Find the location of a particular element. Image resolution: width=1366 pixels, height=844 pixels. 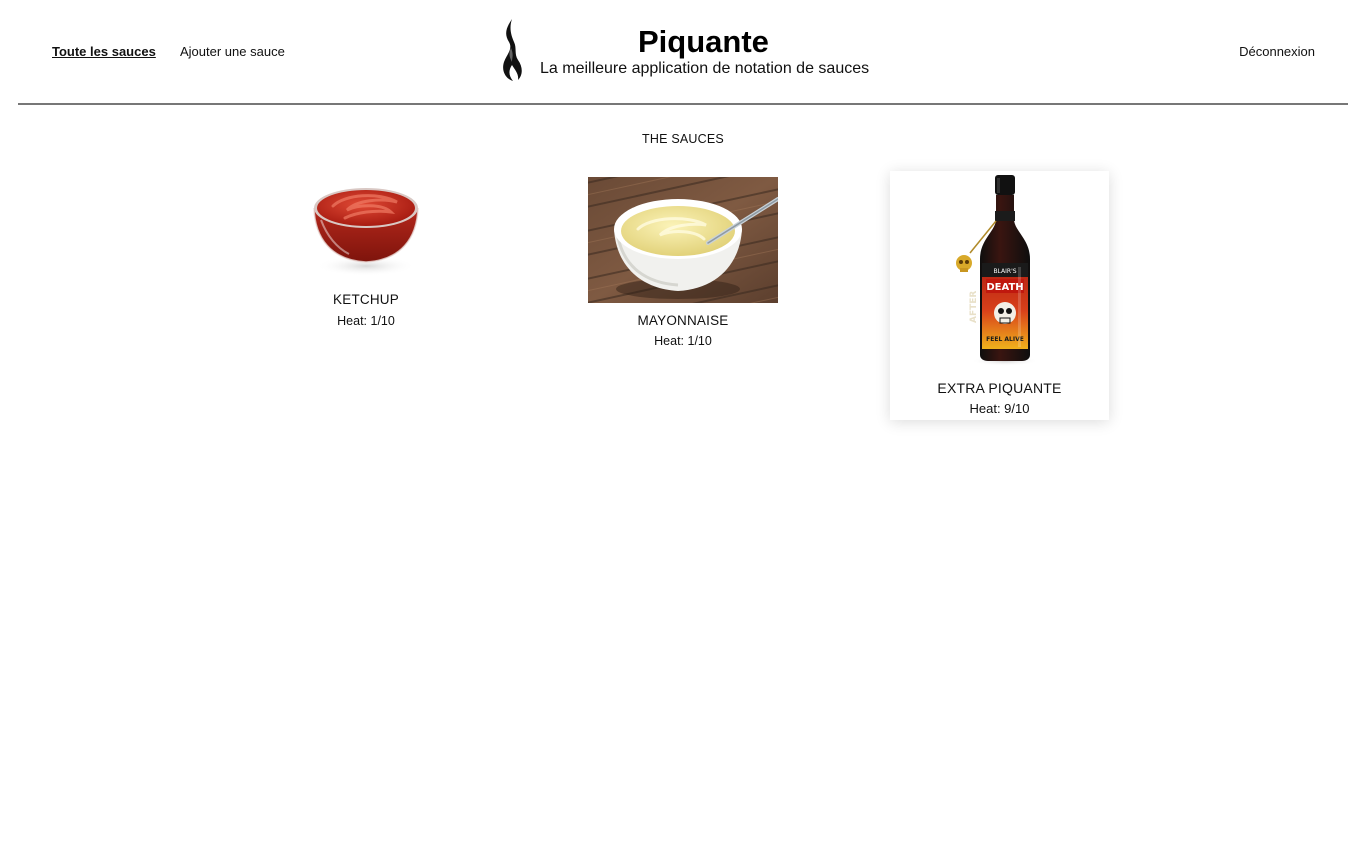

sauce-name: EXTRA PIQUANTE is located at coordinates (999, 388).